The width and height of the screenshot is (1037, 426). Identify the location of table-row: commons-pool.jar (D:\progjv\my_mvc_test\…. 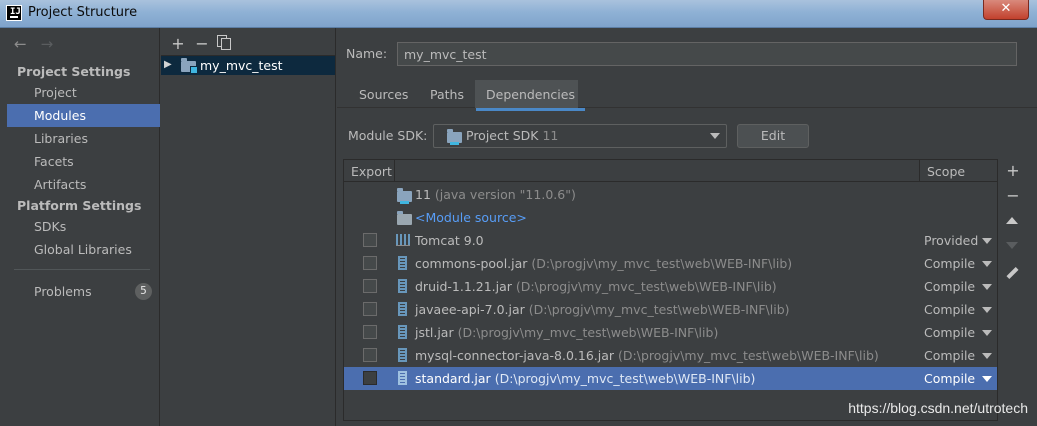
(670, 263).